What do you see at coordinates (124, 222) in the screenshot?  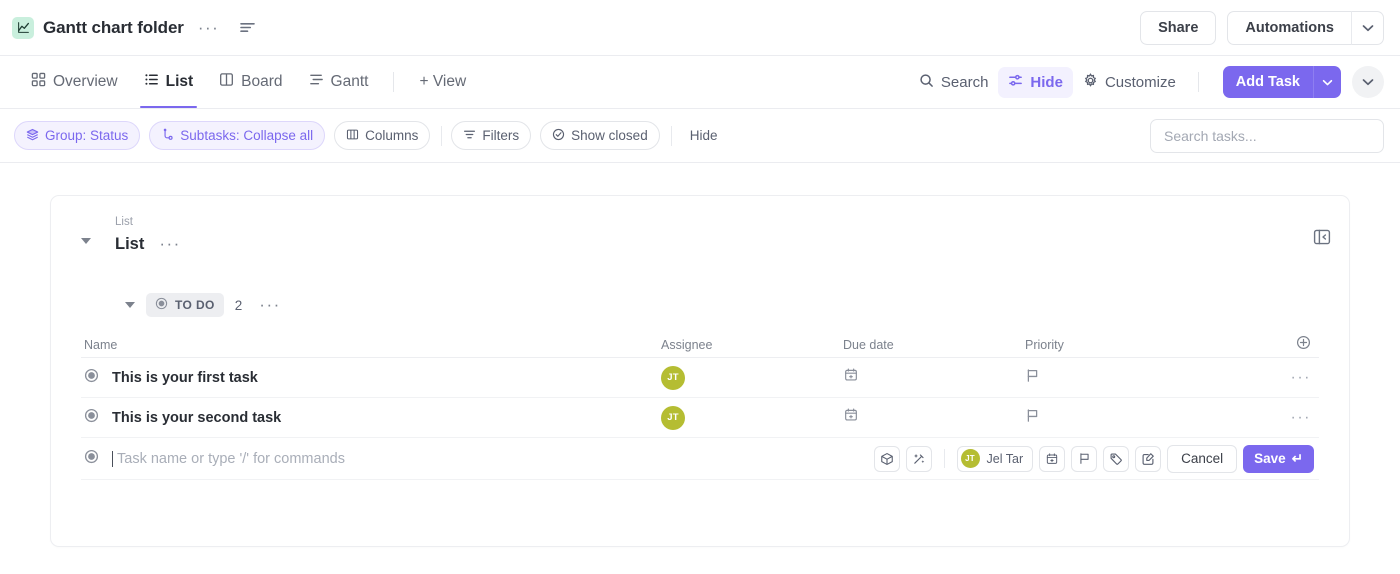 I see `breadcrumb: List` at bounding box center [124, 222].